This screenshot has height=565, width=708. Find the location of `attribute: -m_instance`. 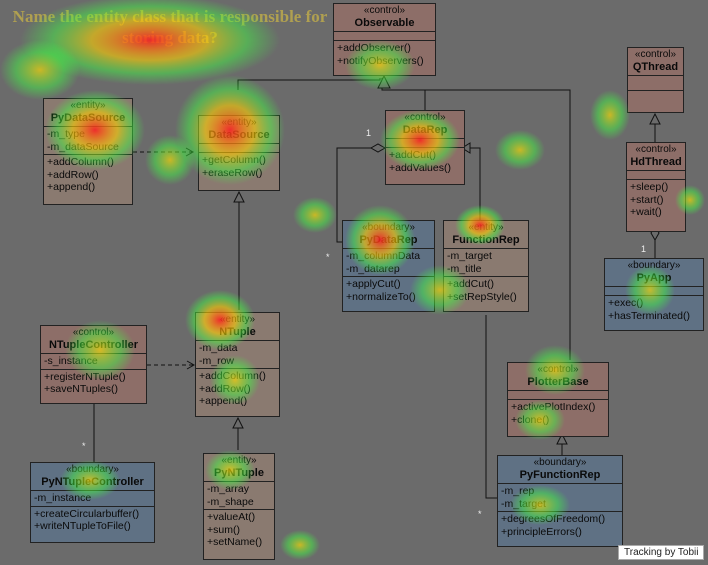

attribute: -m_instance is located at coordinates (63, 498).